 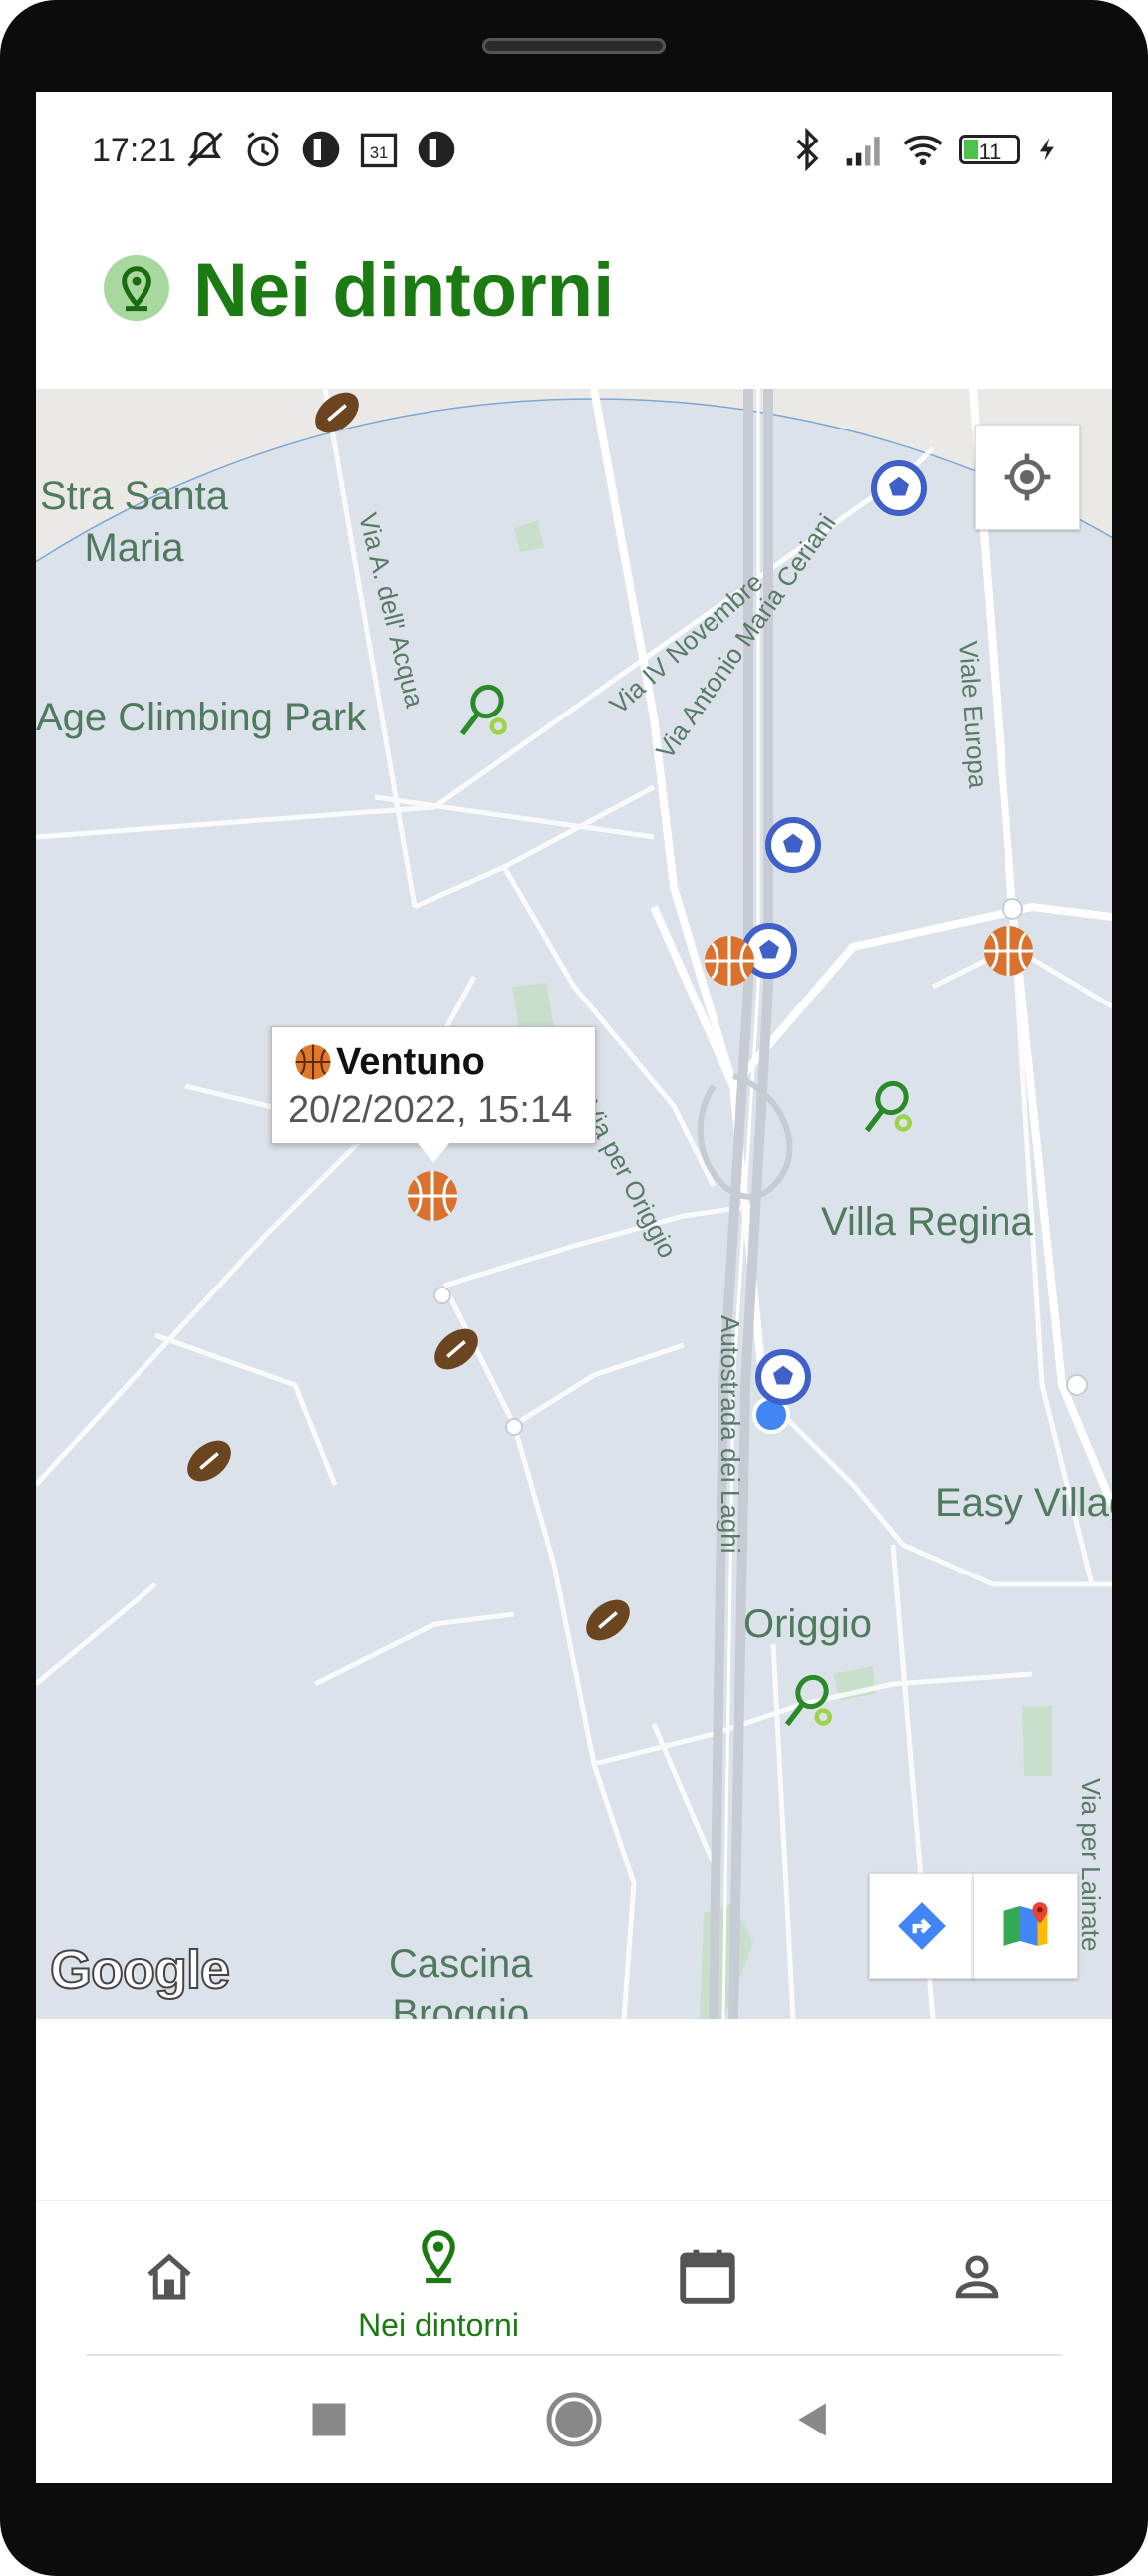 I want to click on open-google-maps-button, so click(x=1025, y=1926).